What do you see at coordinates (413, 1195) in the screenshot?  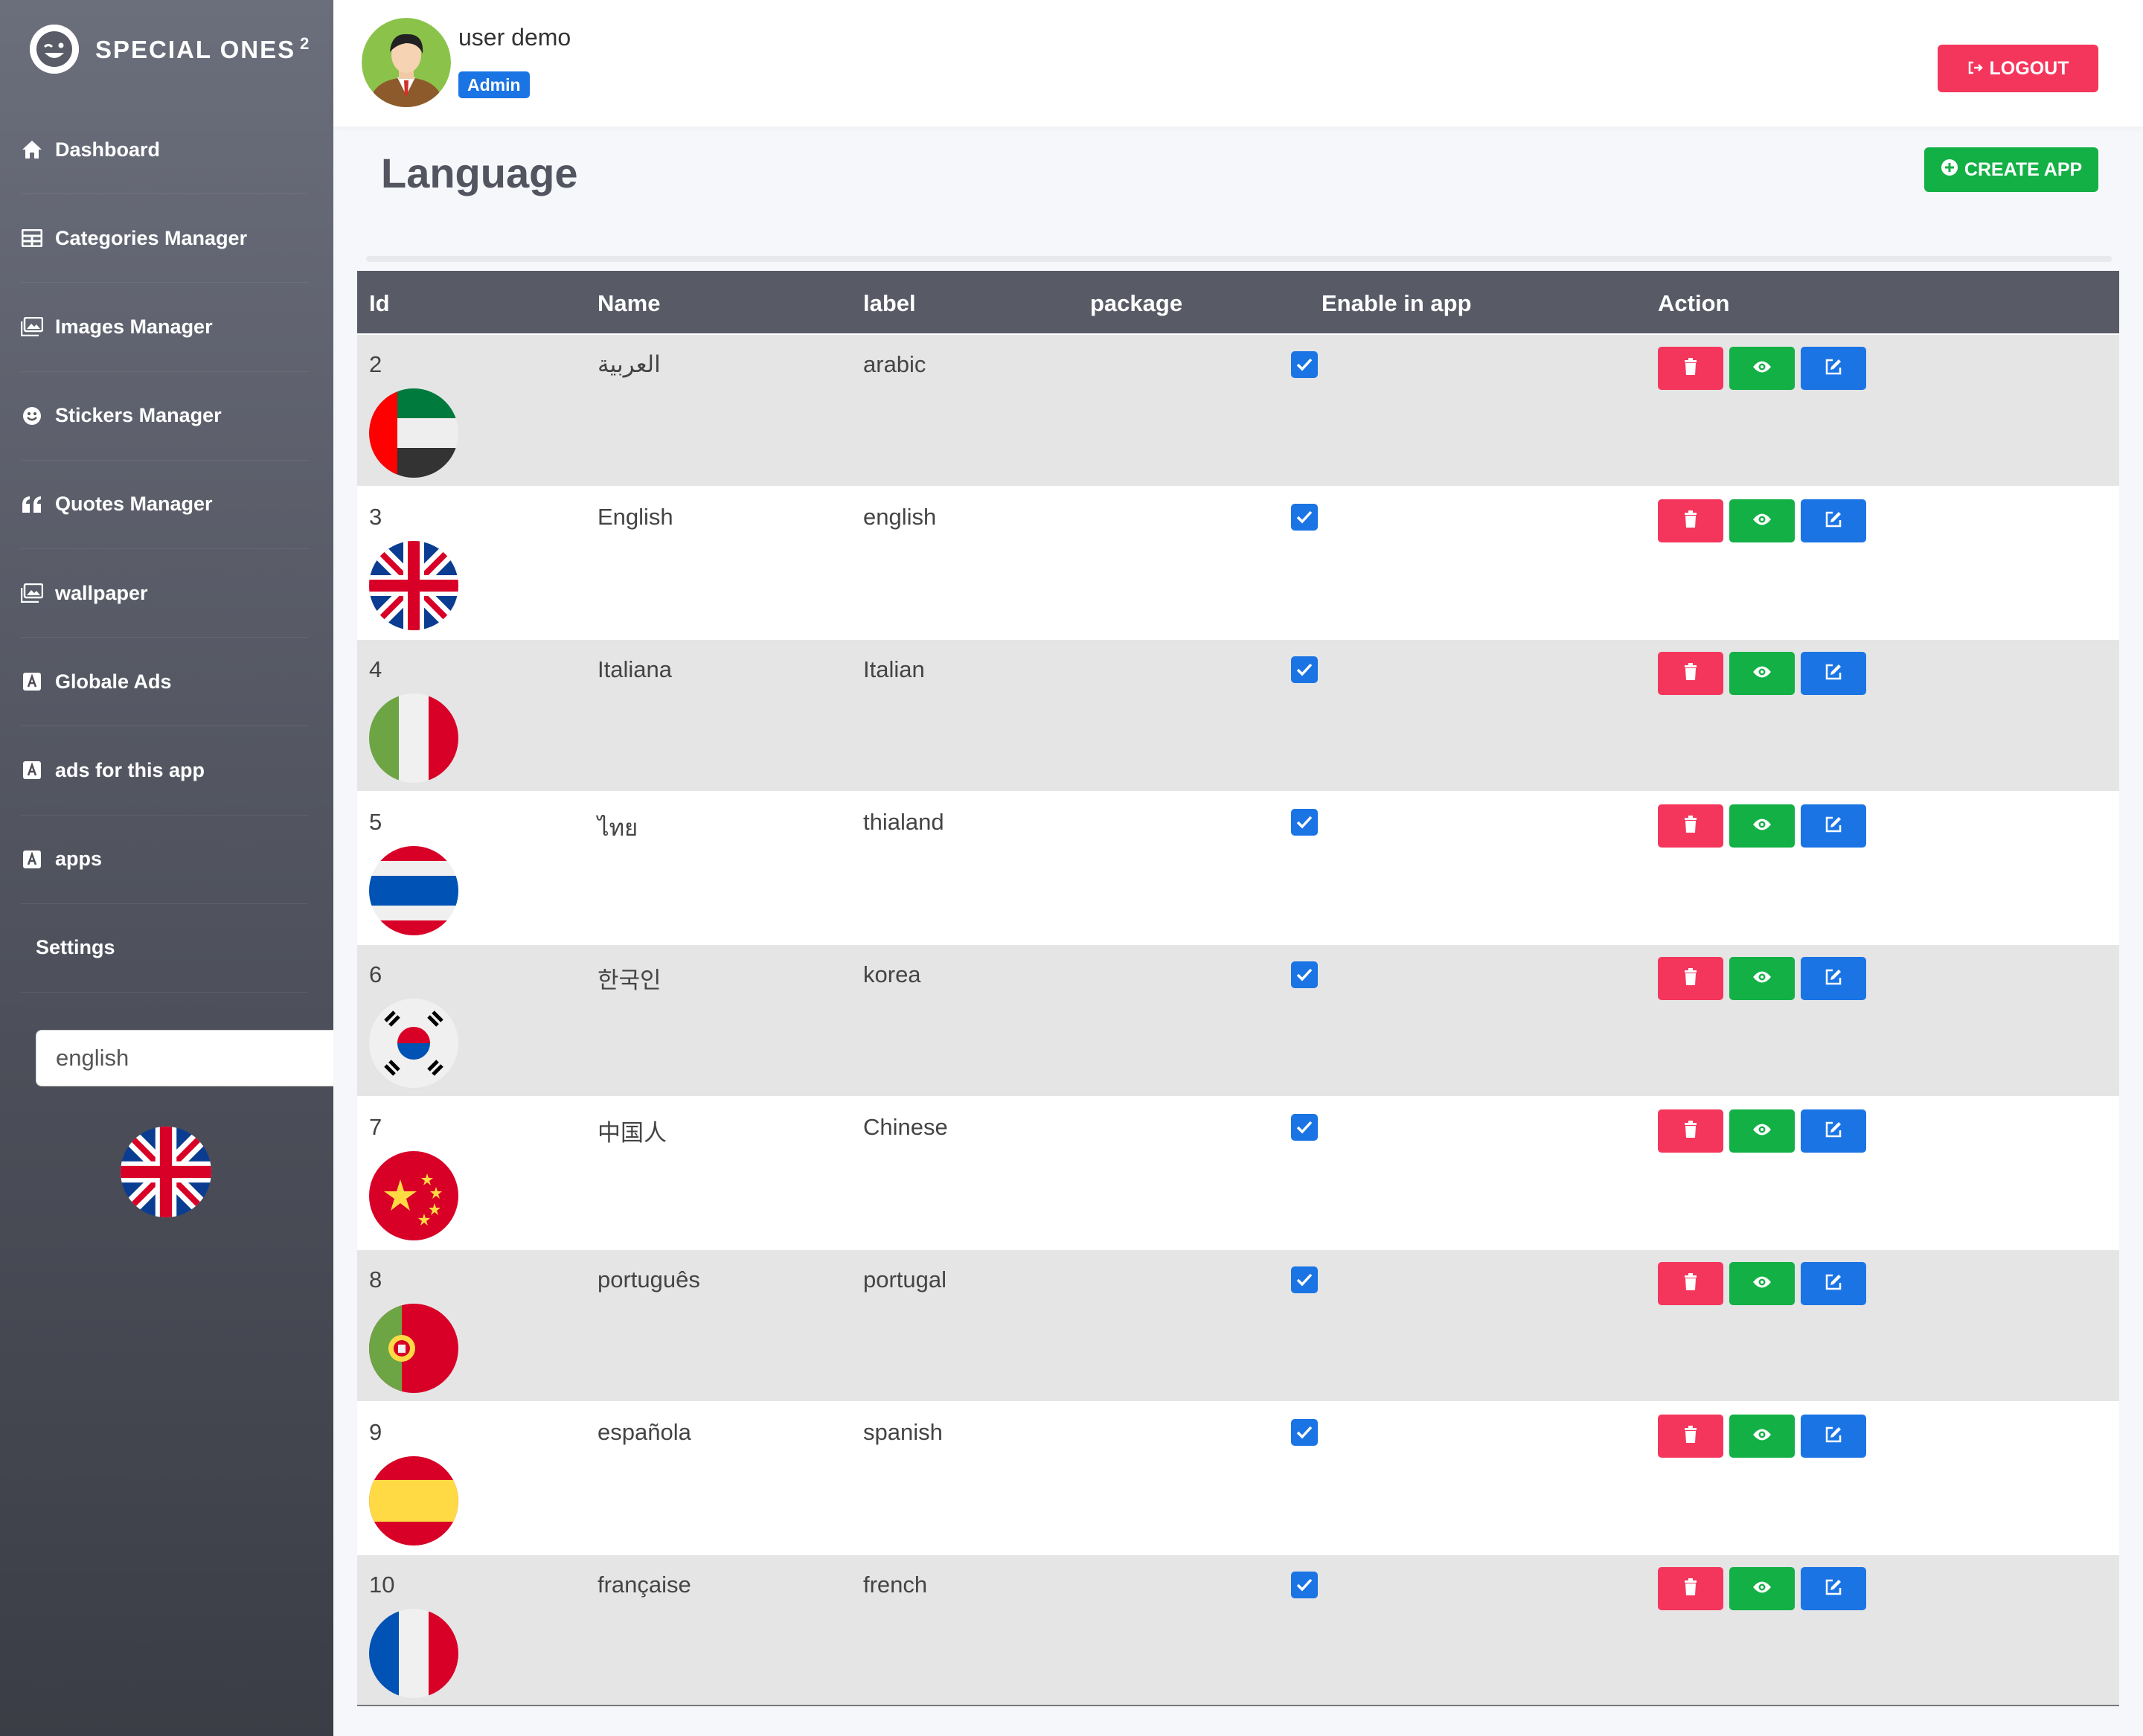 I see `china-flag-icon` at bounding box center [413, 1195].